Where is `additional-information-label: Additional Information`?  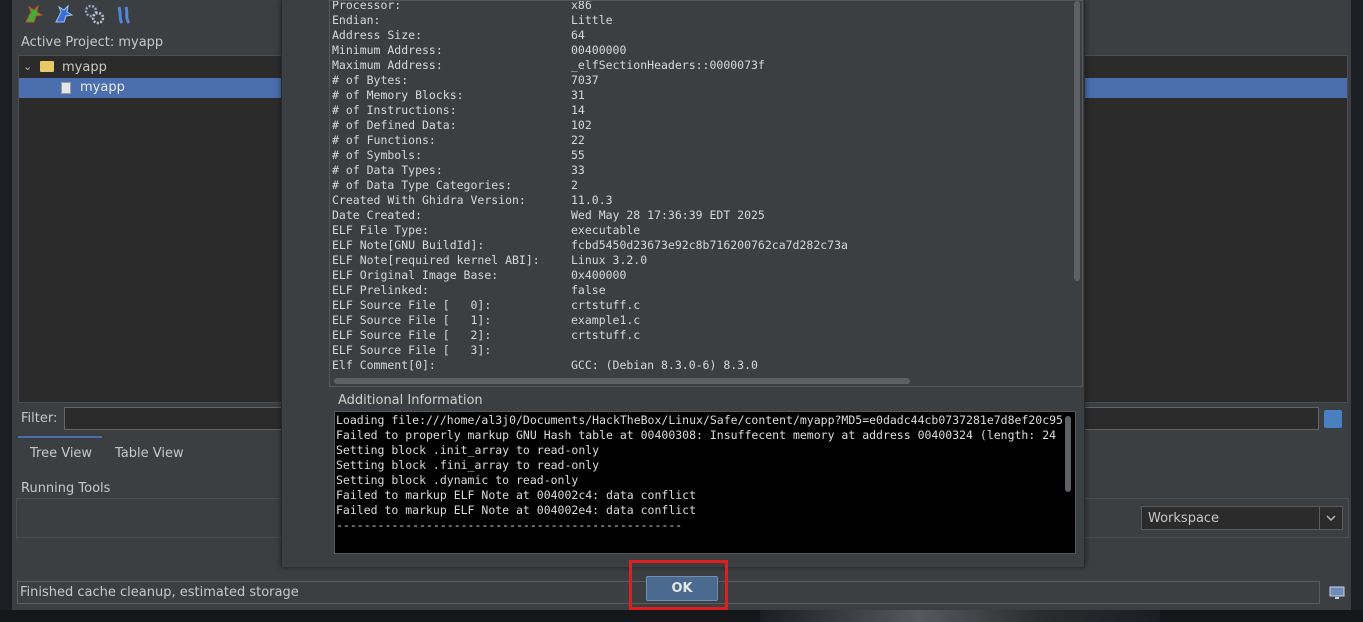
additional-information-label: Additional Information is located at coordinates (410, 400).